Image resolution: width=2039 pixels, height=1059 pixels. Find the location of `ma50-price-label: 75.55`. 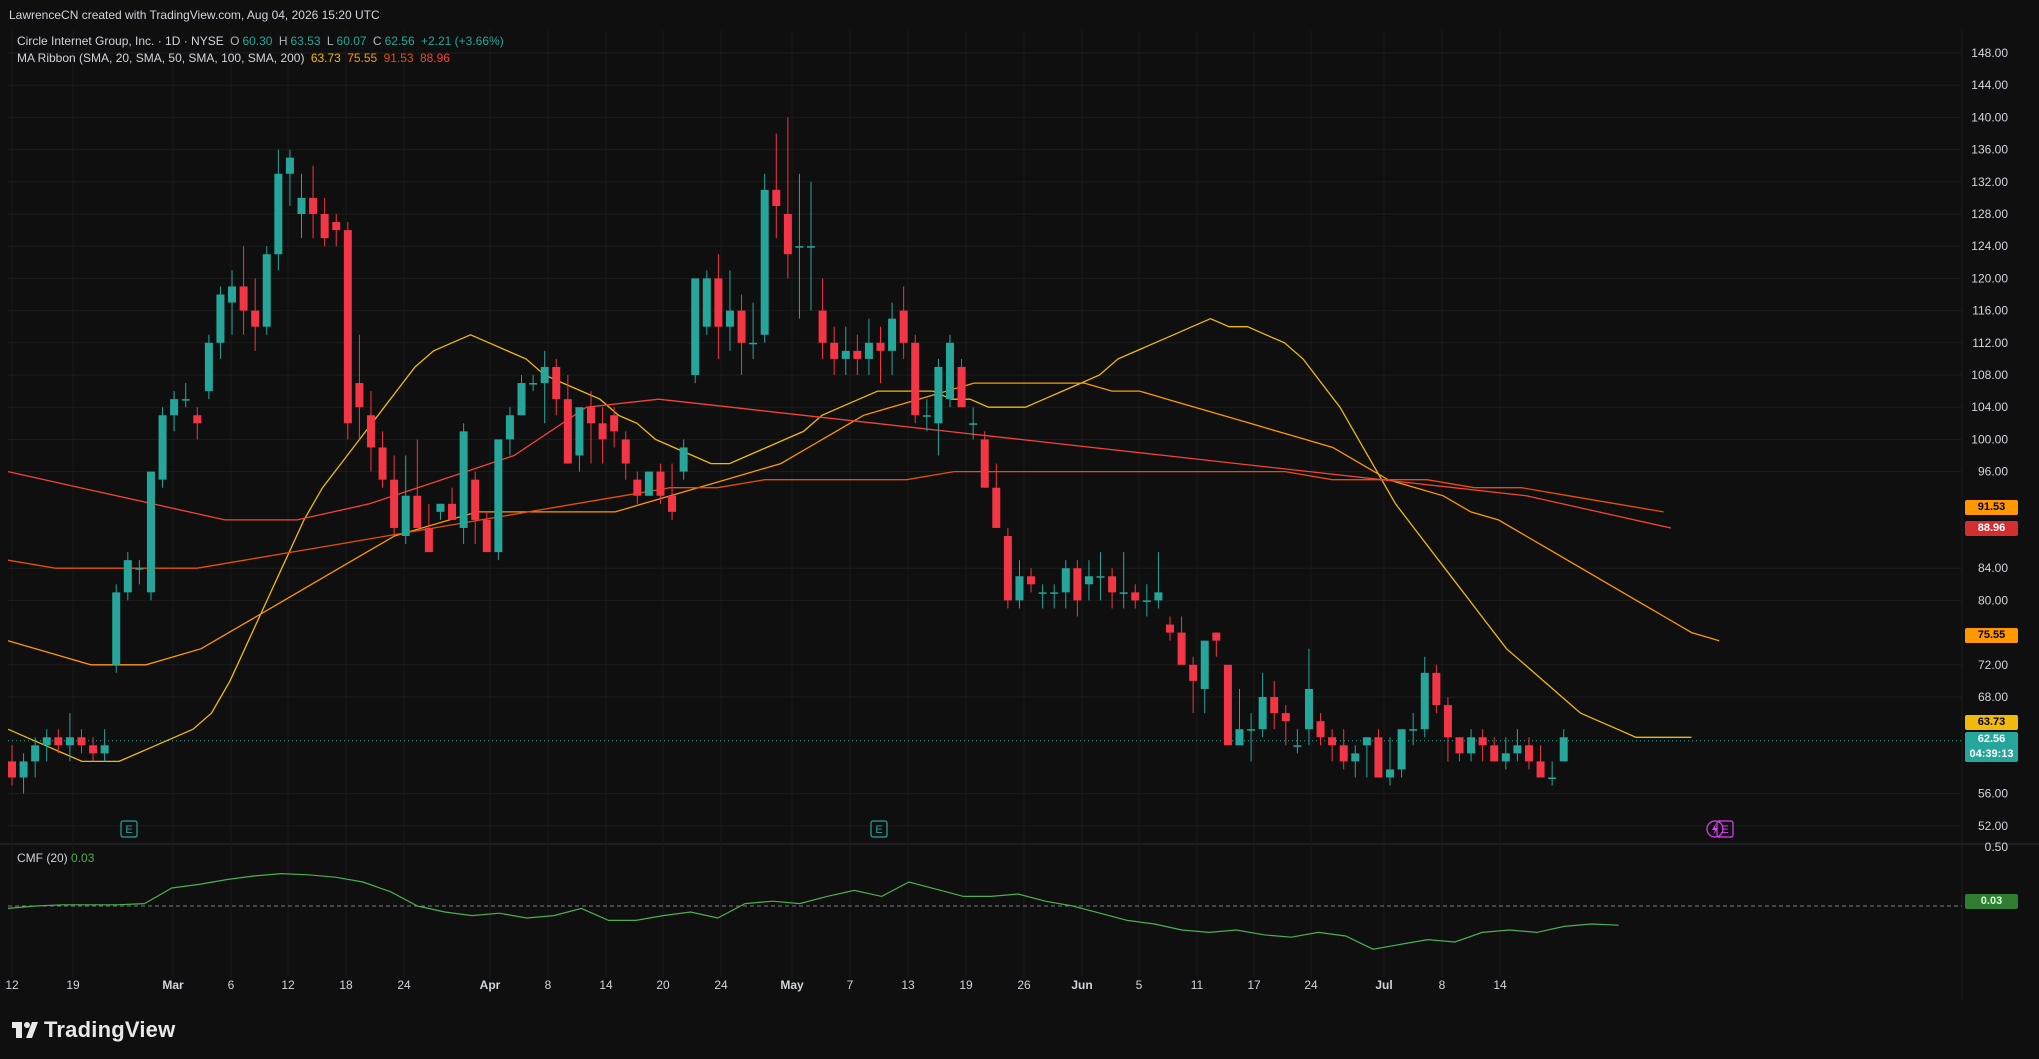

ma50-price-label: 75.55 is located at coordinates (1991, 635).